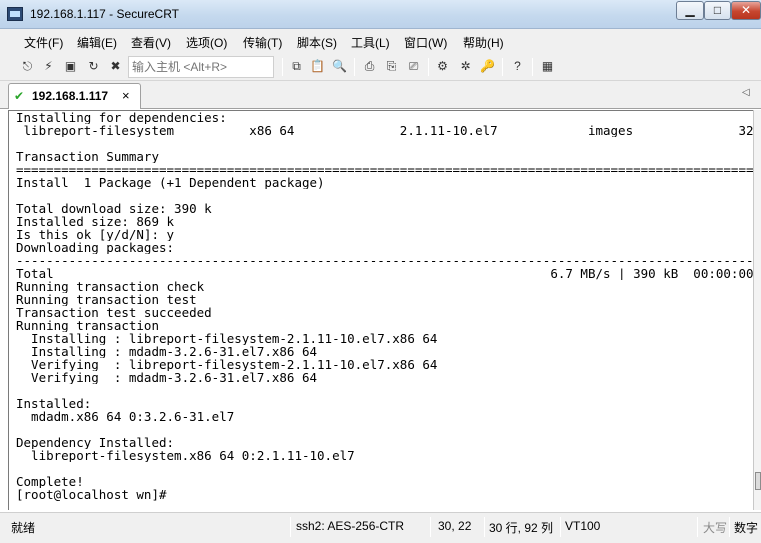 The image size is (761, 543). I want to click on connect-tab-icon: ▣, so click(70, 66).